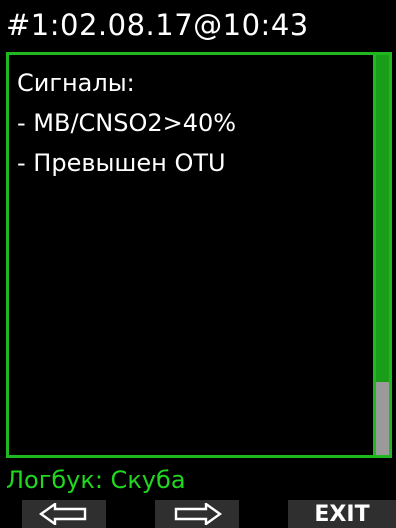 Image resolution: width=396 pixels, height=528 pixels. What do you see at coordinates (121, 163) in the screenshot?
I see `alarm-item-otu: - Превышен OTU` at bounding box center [121, 163].